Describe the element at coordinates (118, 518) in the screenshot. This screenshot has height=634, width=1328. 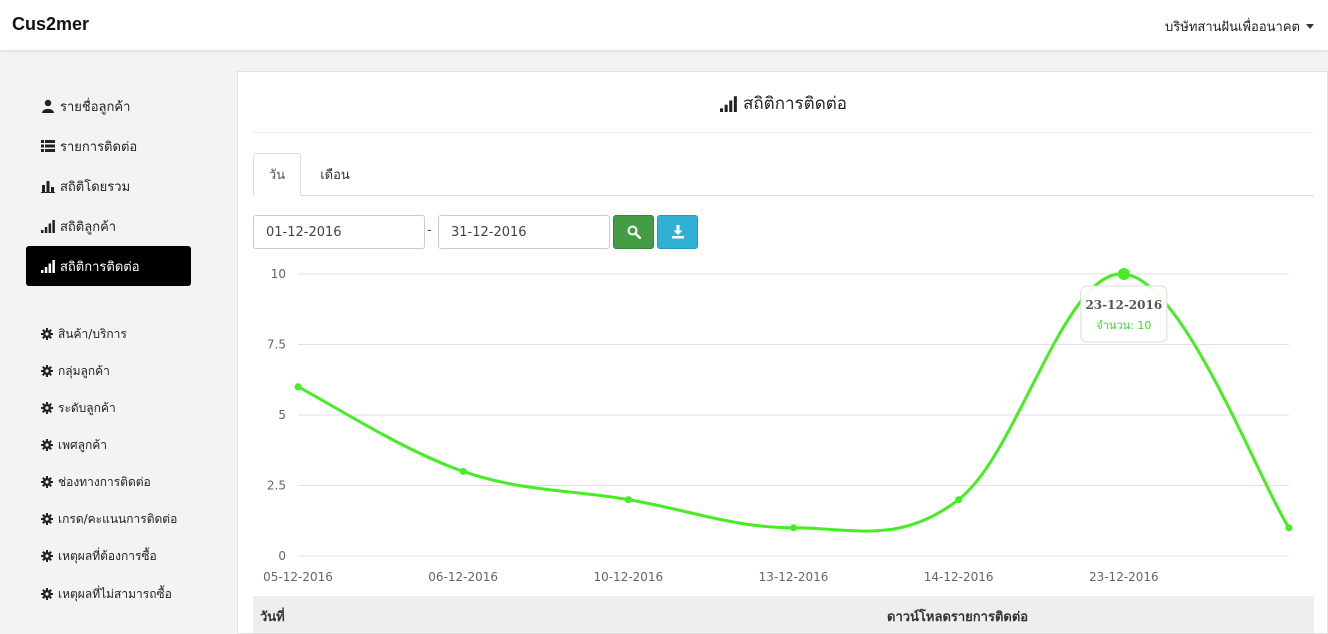
I see `sidebar-item-label: เกรด/คะแนนการติดต่อ` at that location.